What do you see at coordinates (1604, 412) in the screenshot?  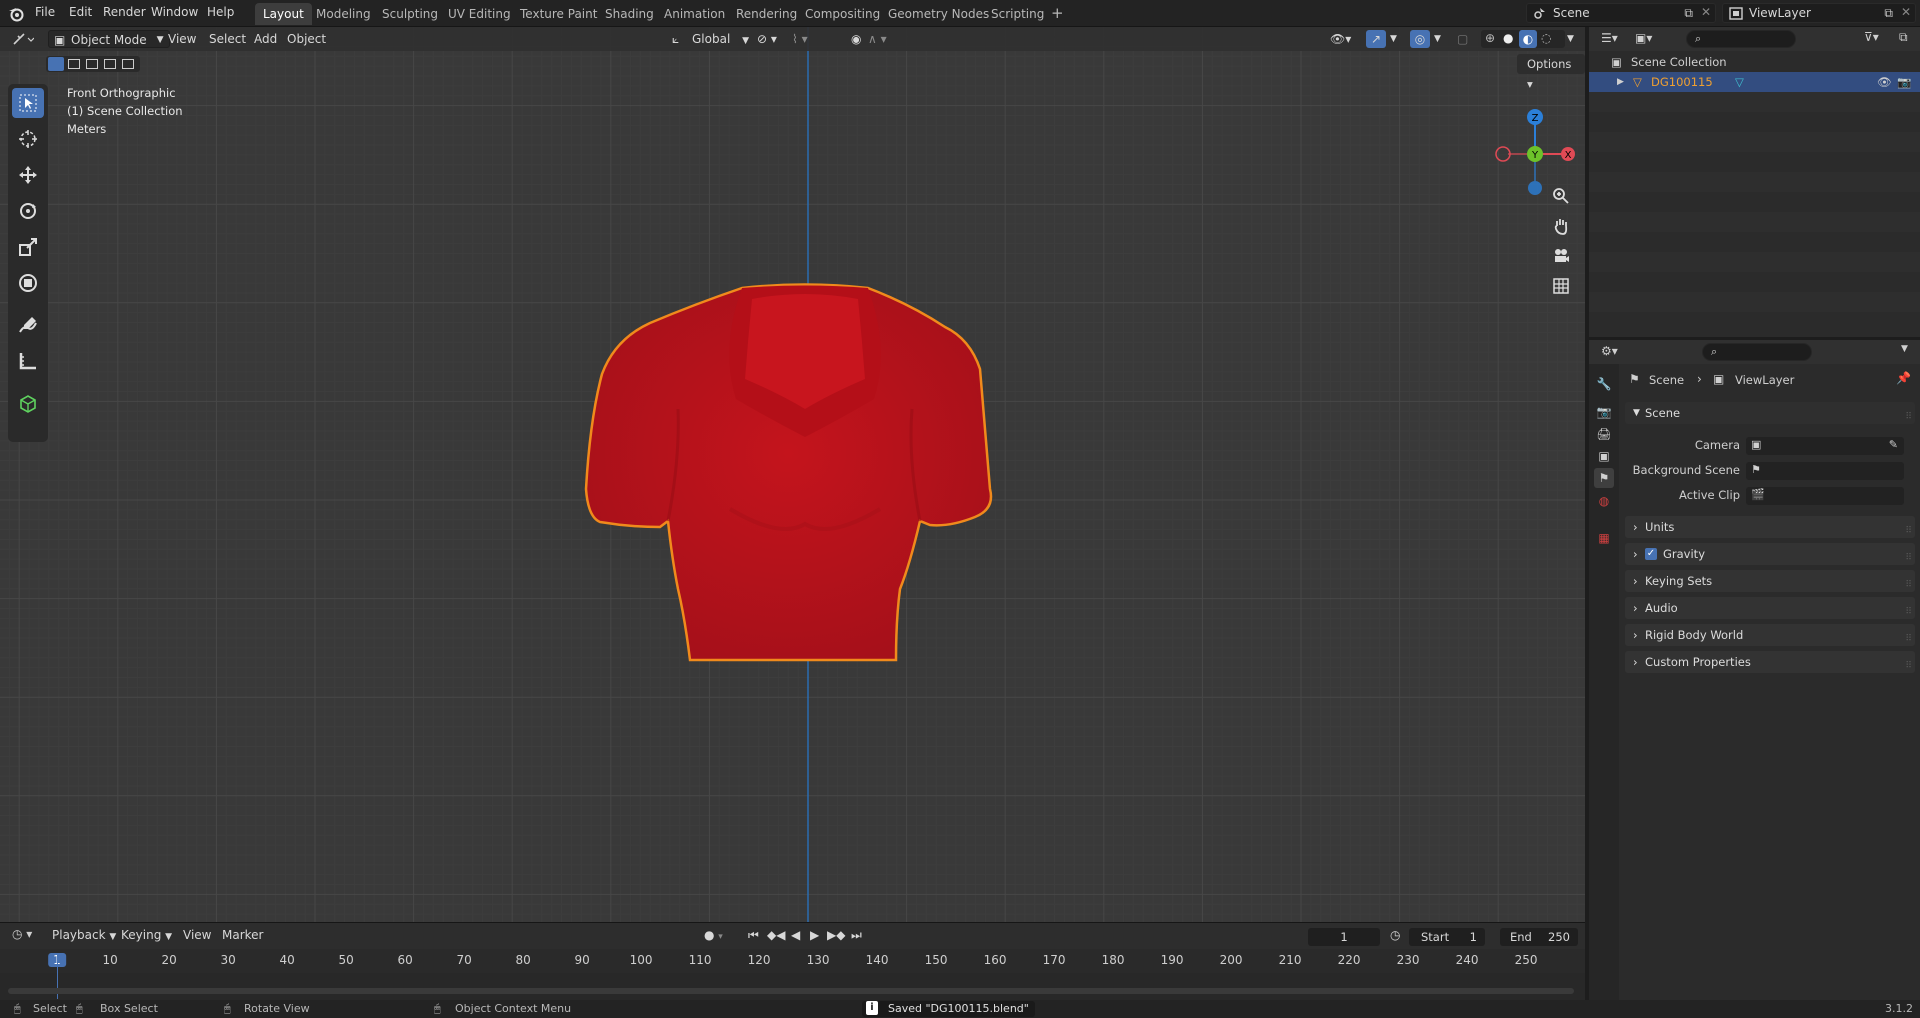 I see `render-tab-icon: 📷` at bounding box center [1604, 412].